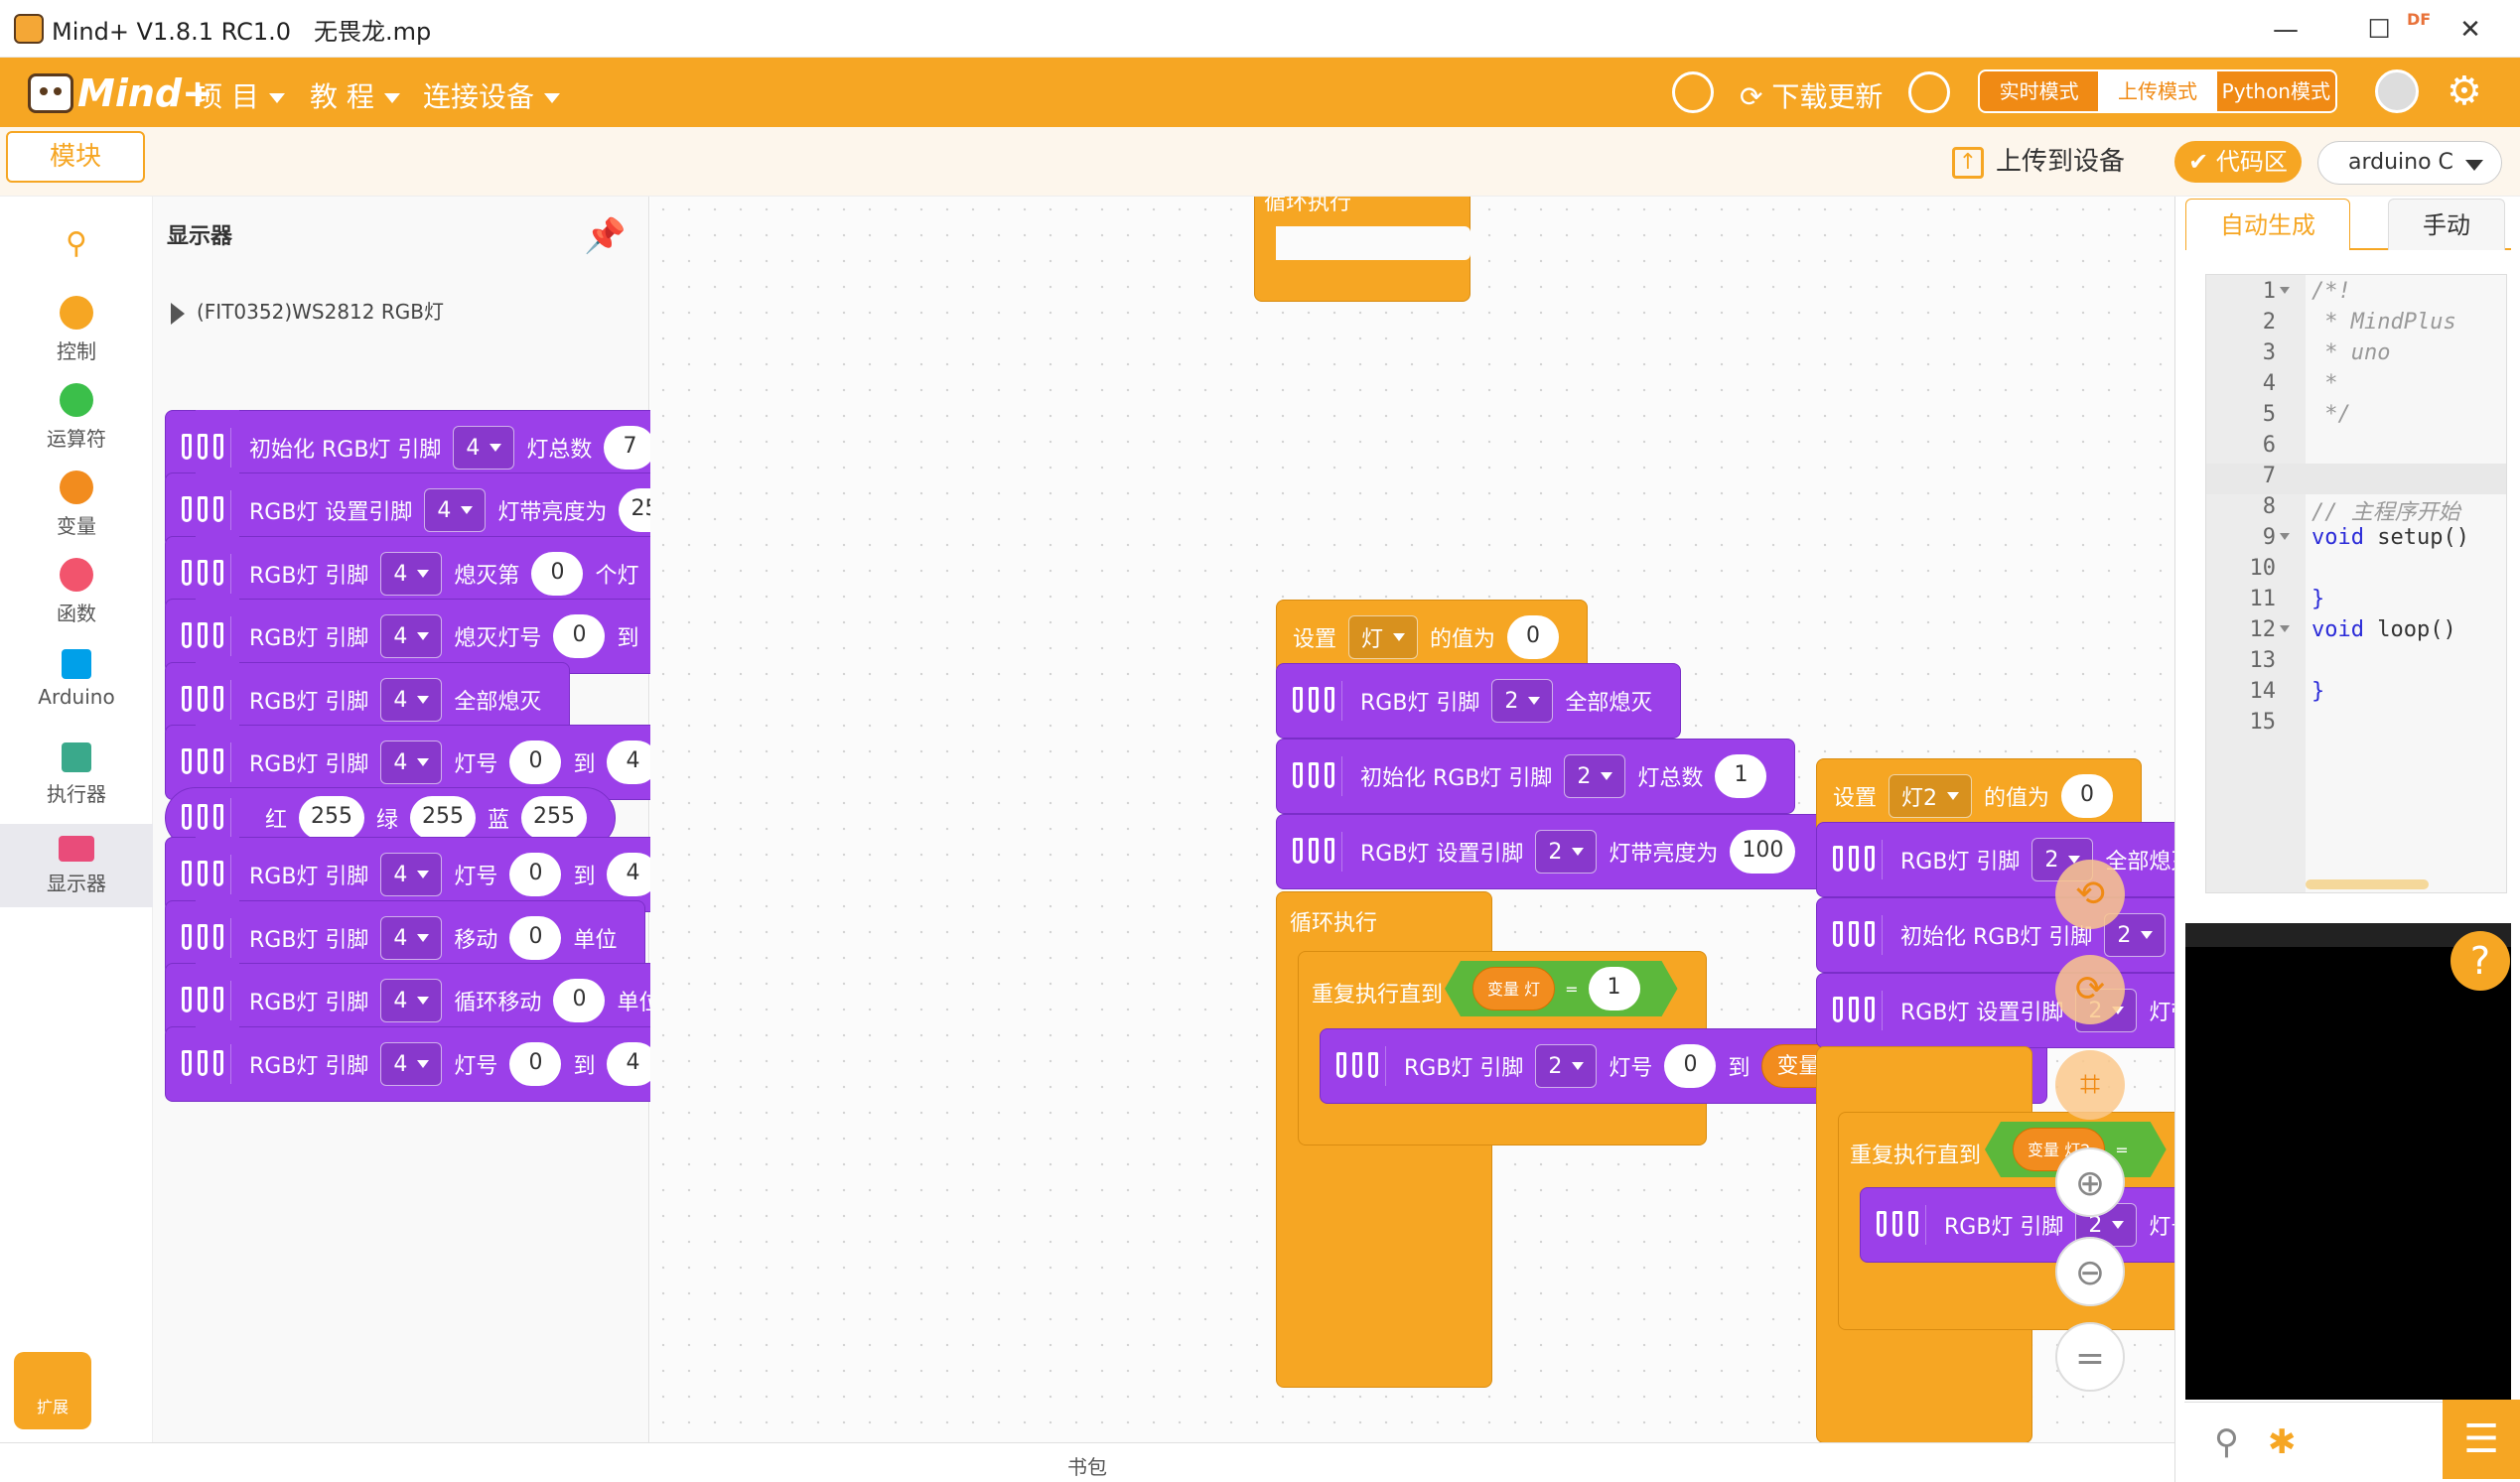 This screenshot has width=2520, height=1482. Describe the element at coordinates (76, 330) in the screenshot. I see `category-control: 控制` at that location.